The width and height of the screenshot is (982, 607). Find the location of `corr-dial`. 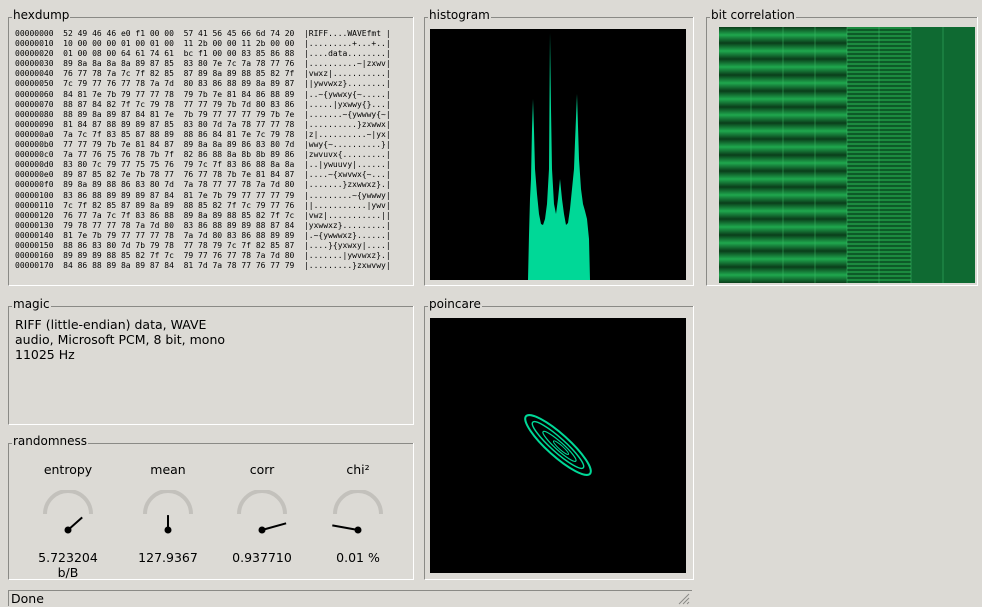

corr-dial is located at coordinates (262, 512).